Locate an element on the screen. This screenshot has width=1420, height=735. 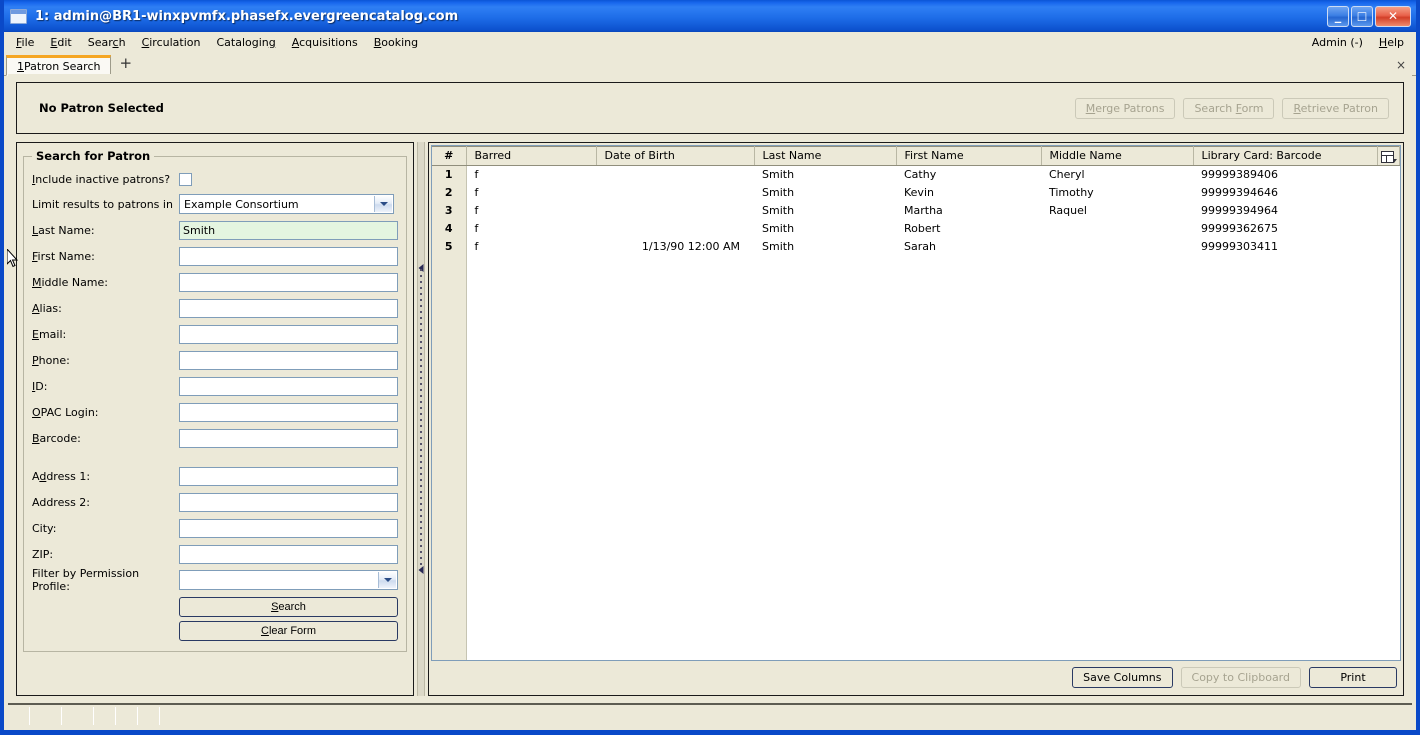
save-columns-button: Save Columns is located at coordinates (1122, 677).